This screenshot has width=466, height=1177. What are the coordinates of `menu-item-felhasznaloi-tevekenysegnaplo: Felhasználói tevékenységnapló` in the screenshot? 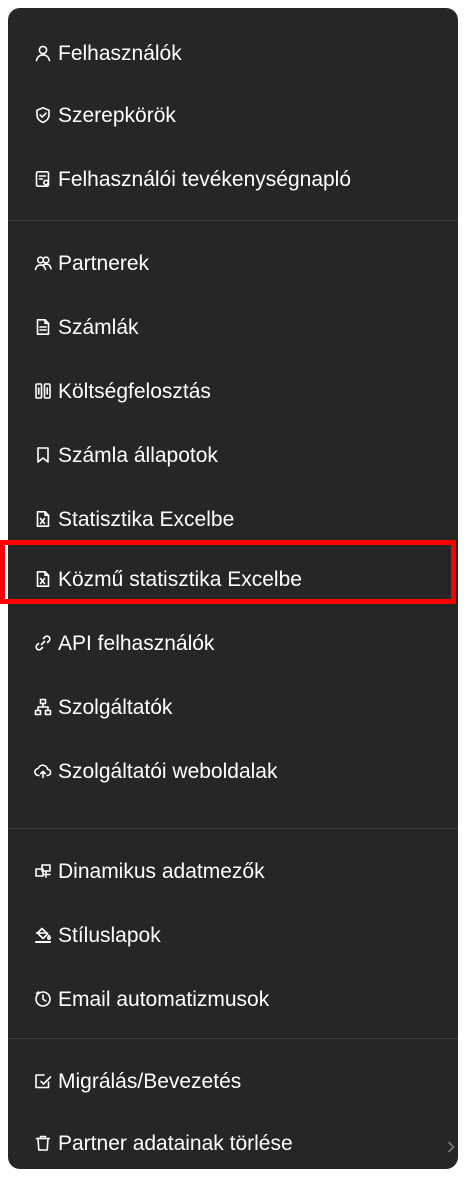 It's located at (233, 179).